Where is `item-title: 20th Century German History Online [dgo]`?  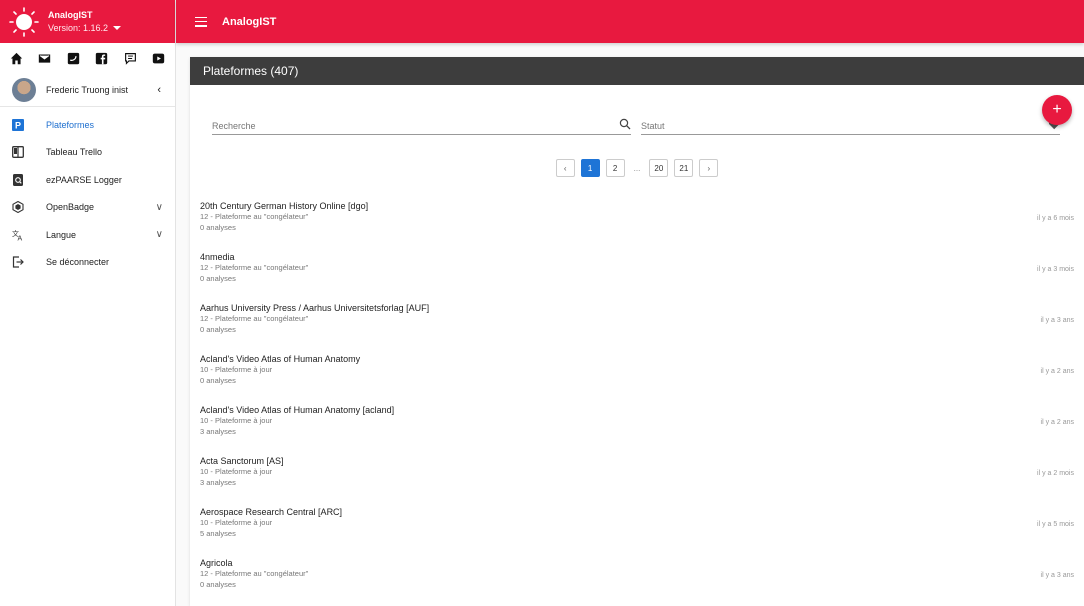 item-title: 20th Century German History Online [dgo] is located at coordinates (284, 206).